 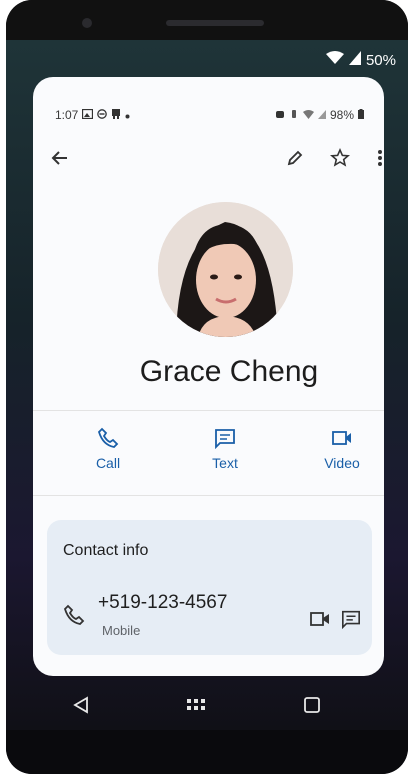 I want to click on device-top-bar, so click(x=207, y=20).